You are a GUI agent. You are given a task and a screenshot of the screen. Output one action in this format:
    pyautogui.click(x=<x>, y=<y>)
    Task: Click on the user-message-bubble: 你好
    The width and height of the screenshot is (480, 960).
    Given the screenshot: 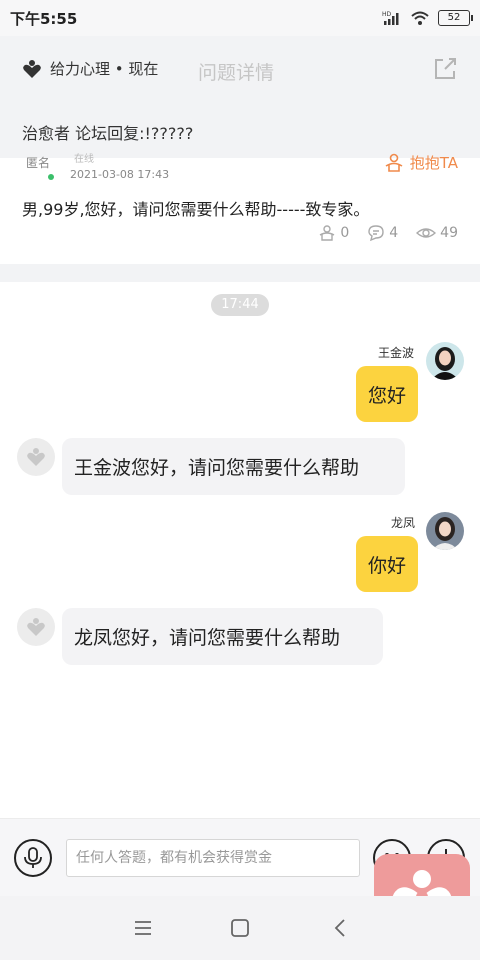 What is the action you would take?
    pyautogui.click(x=387, y=564)
    